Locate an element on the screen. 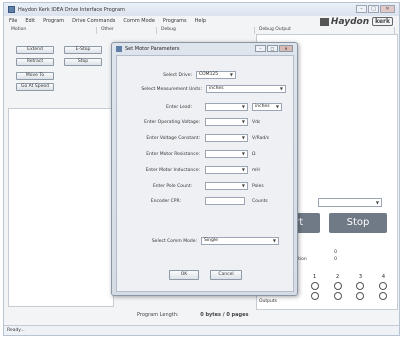 The height and width of the screenshot is (338, 403). menu-program: Program is located at coordinates (53, 21).